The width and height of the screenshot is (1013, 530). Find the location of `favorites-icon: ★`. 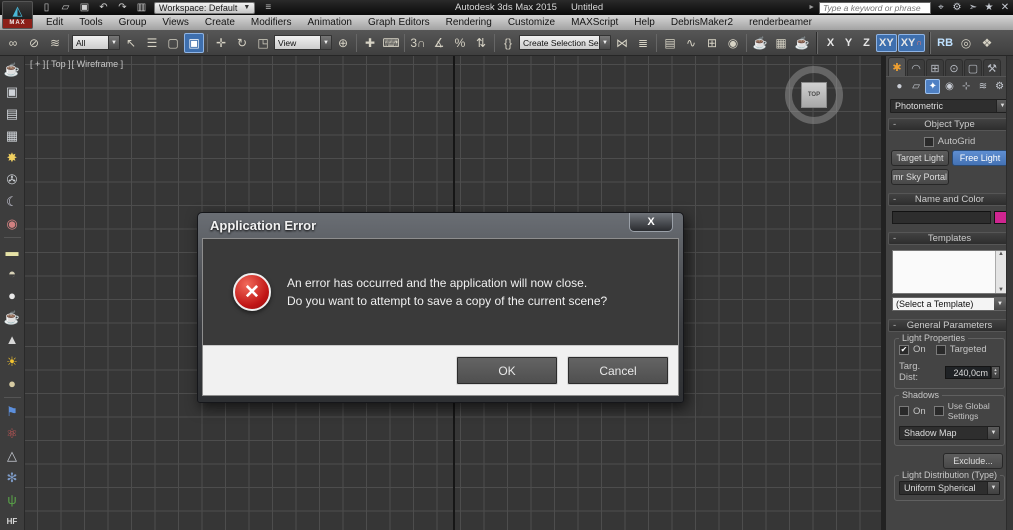

favorites-icon: ★ is located at coordinates (989, 7).